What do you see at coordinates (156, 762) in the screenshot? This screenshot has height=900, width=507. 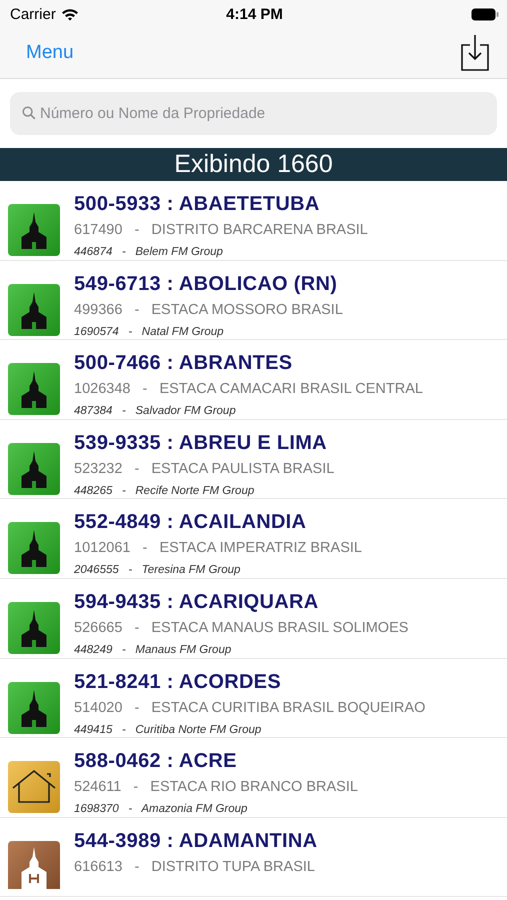 I see `property-title: 588-0462 : ACRE` at bounding box center [156, 762].